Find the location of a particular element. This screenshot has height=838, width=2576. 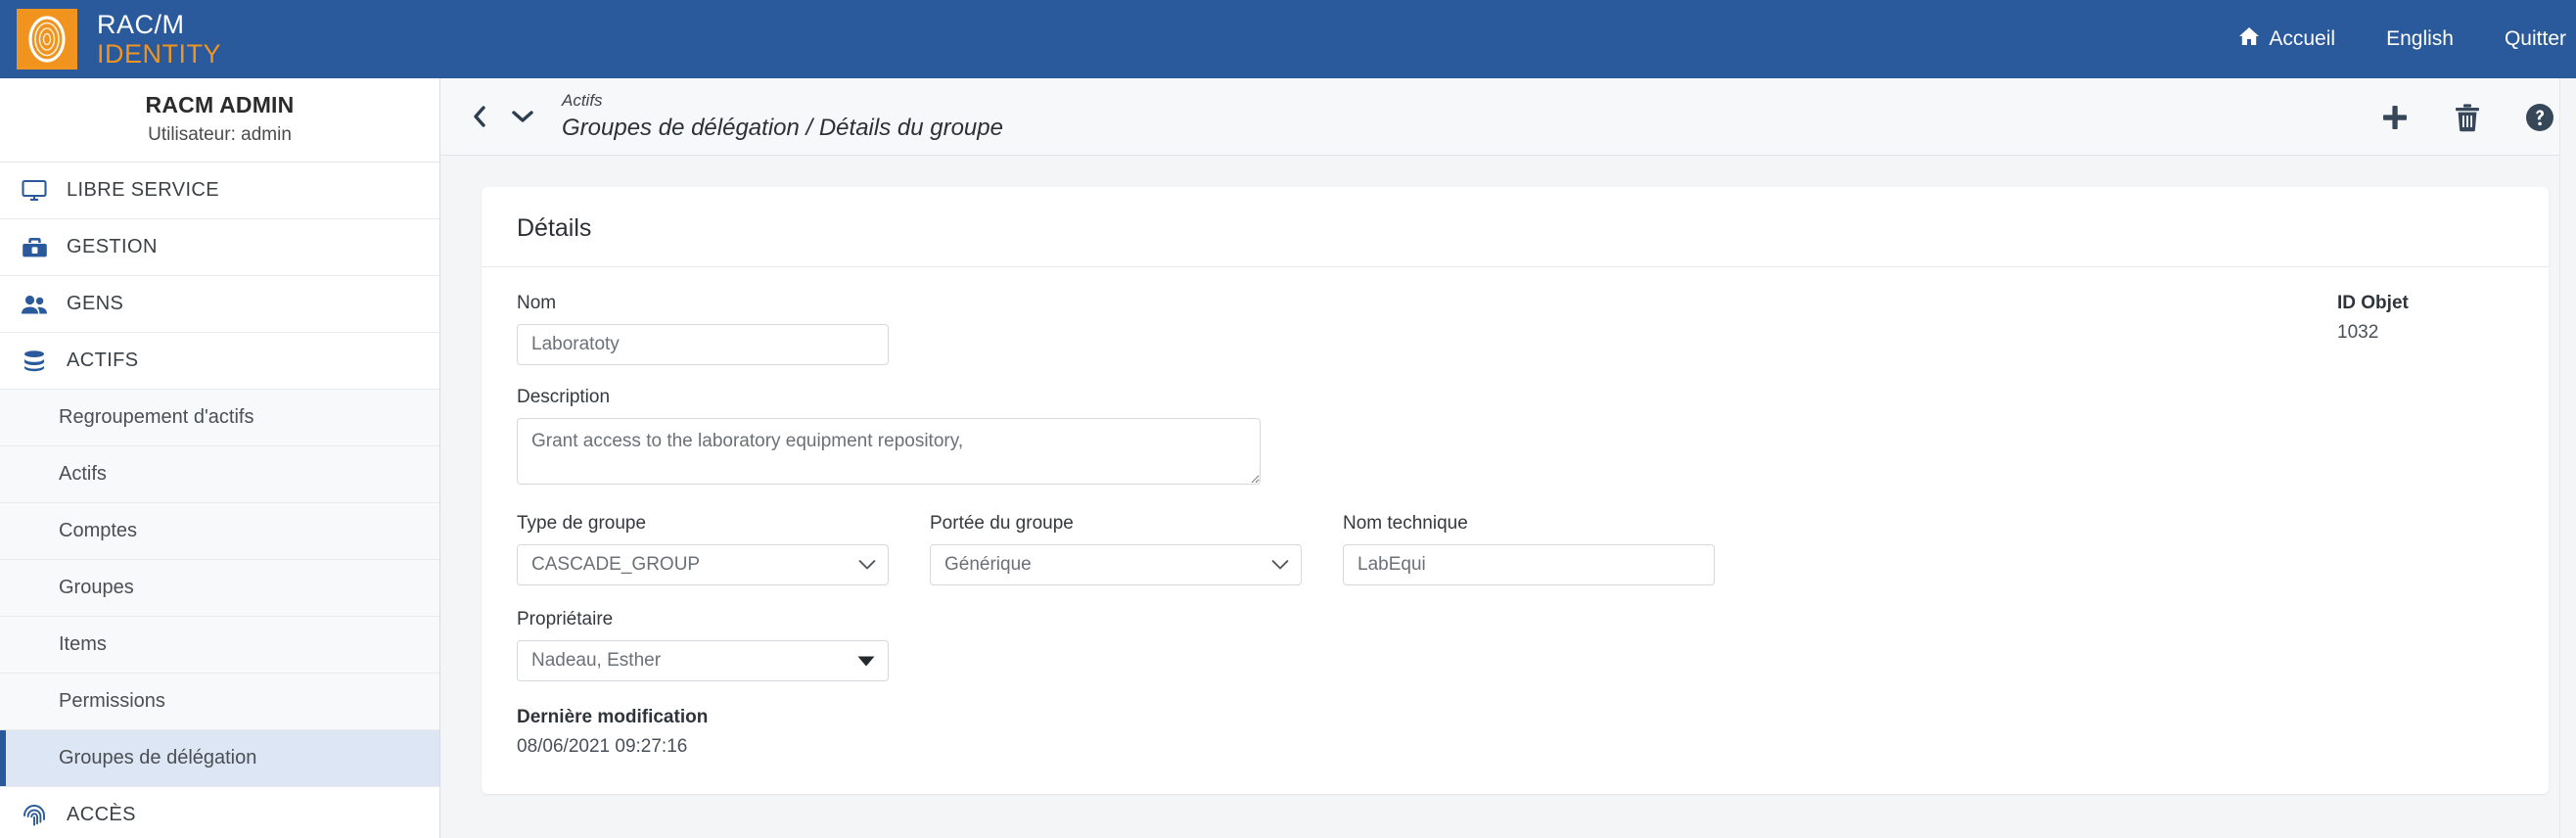

description-label: Description is located at coordinates (564, 397).